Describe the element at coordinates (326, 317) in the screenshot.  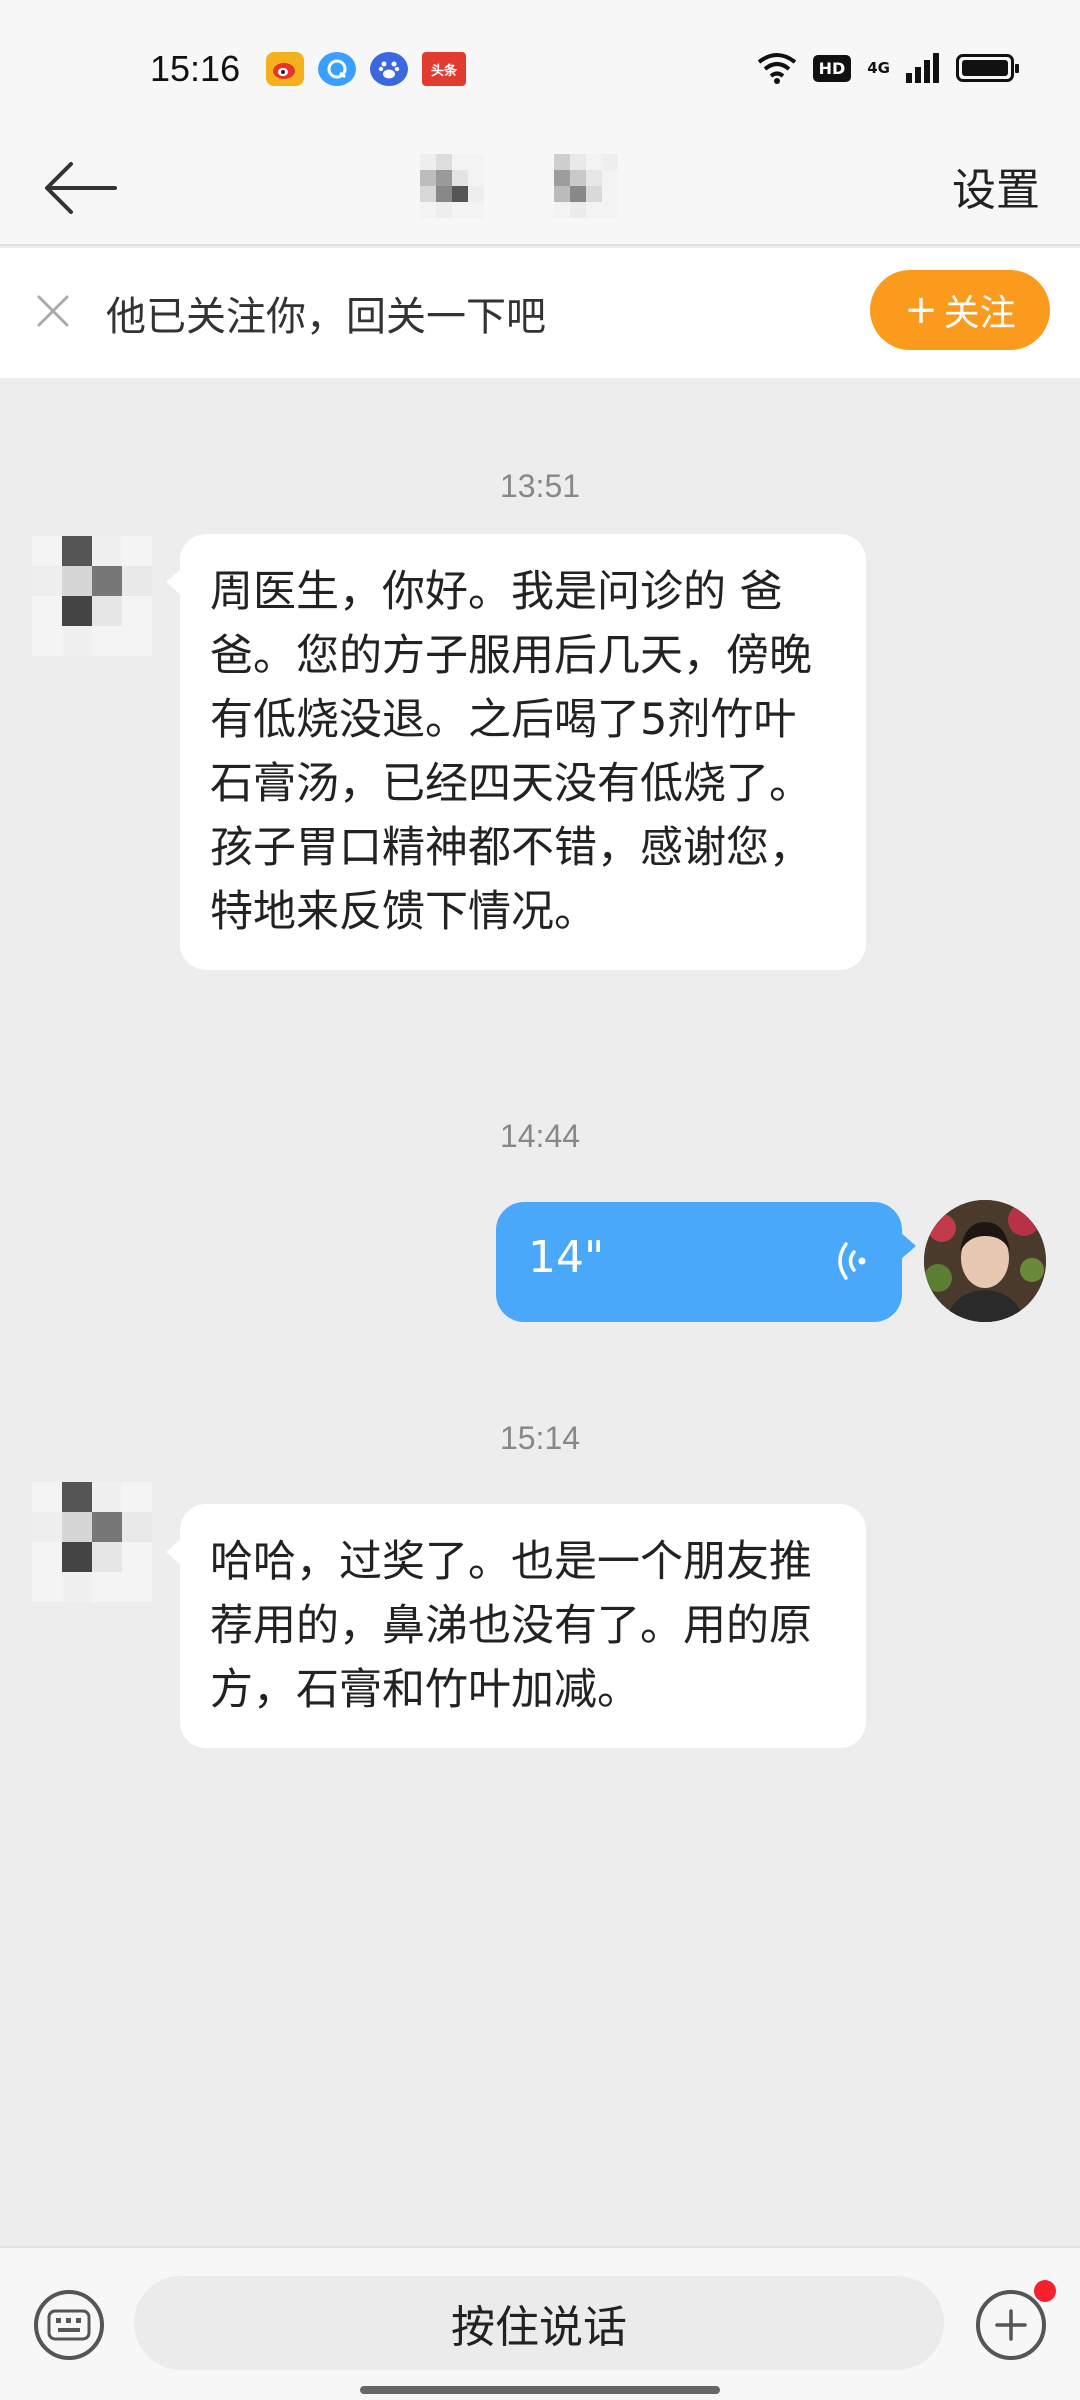
I see `follow-back-text: 他已关注你，回关一下吧` at that location.